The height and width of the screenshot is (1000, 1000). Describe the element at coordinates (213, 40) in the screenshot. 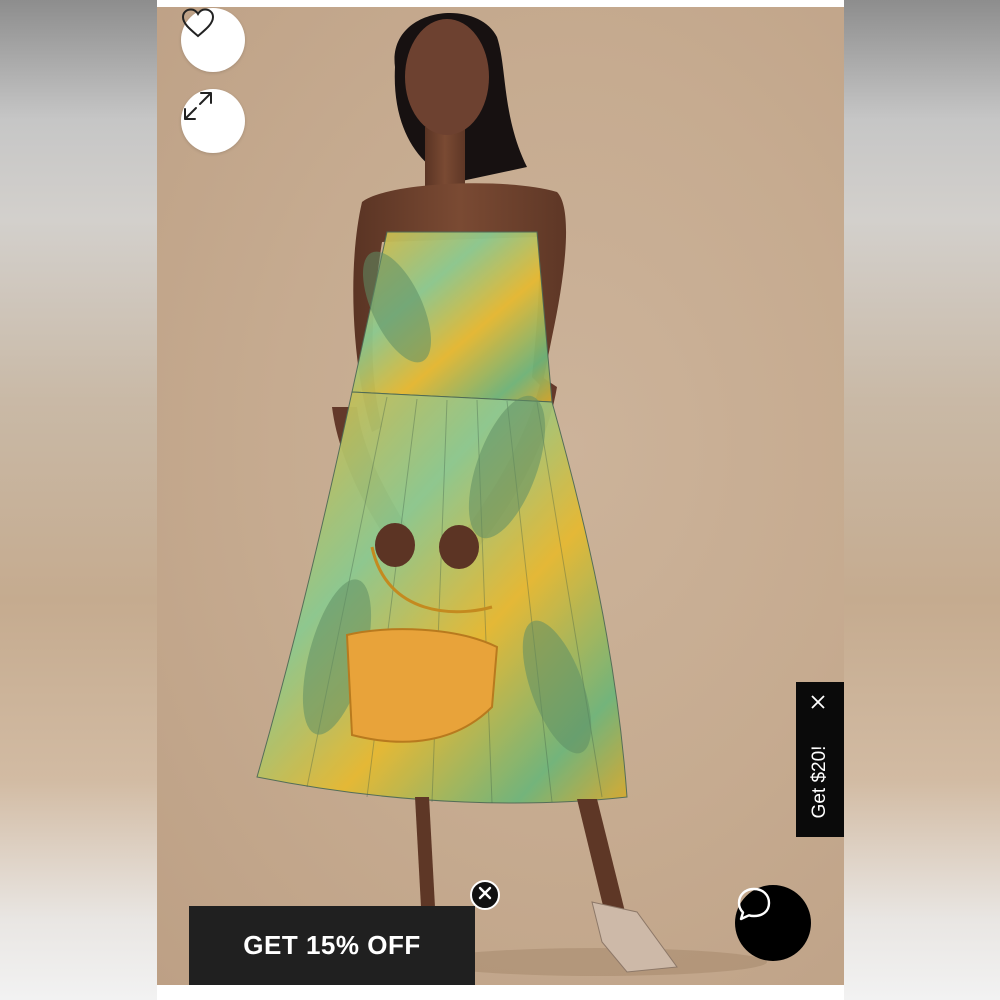

I see `favorite-button` at that location.